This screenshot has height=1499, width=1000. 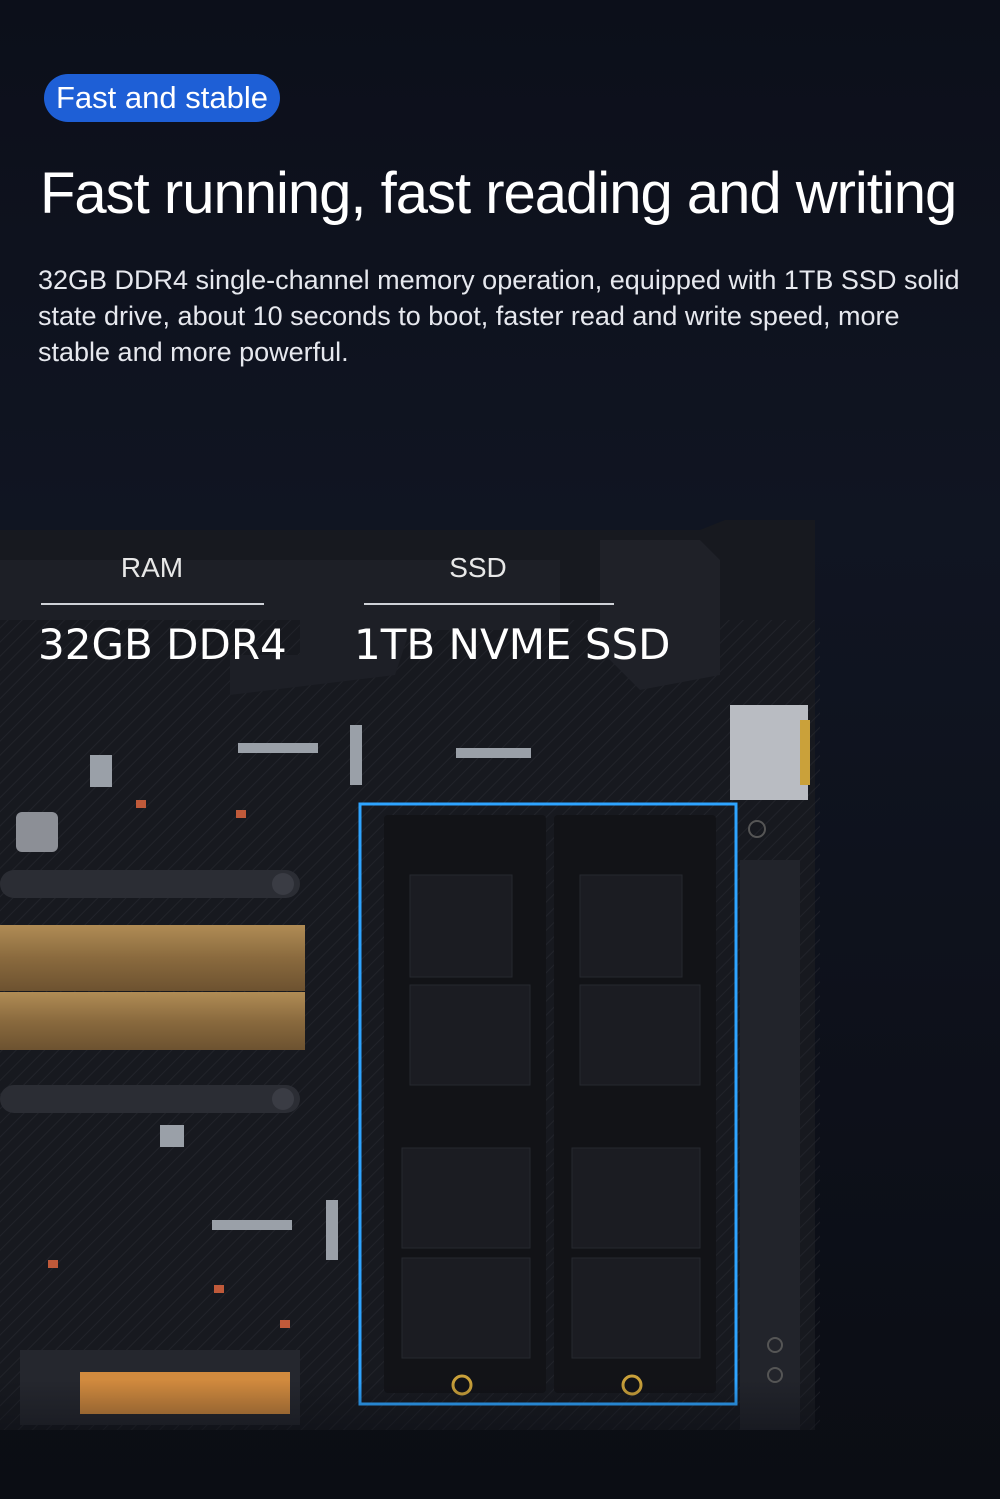 I want to click on headline: Fast running, fast reading and writing, so click(x=498, y=193).